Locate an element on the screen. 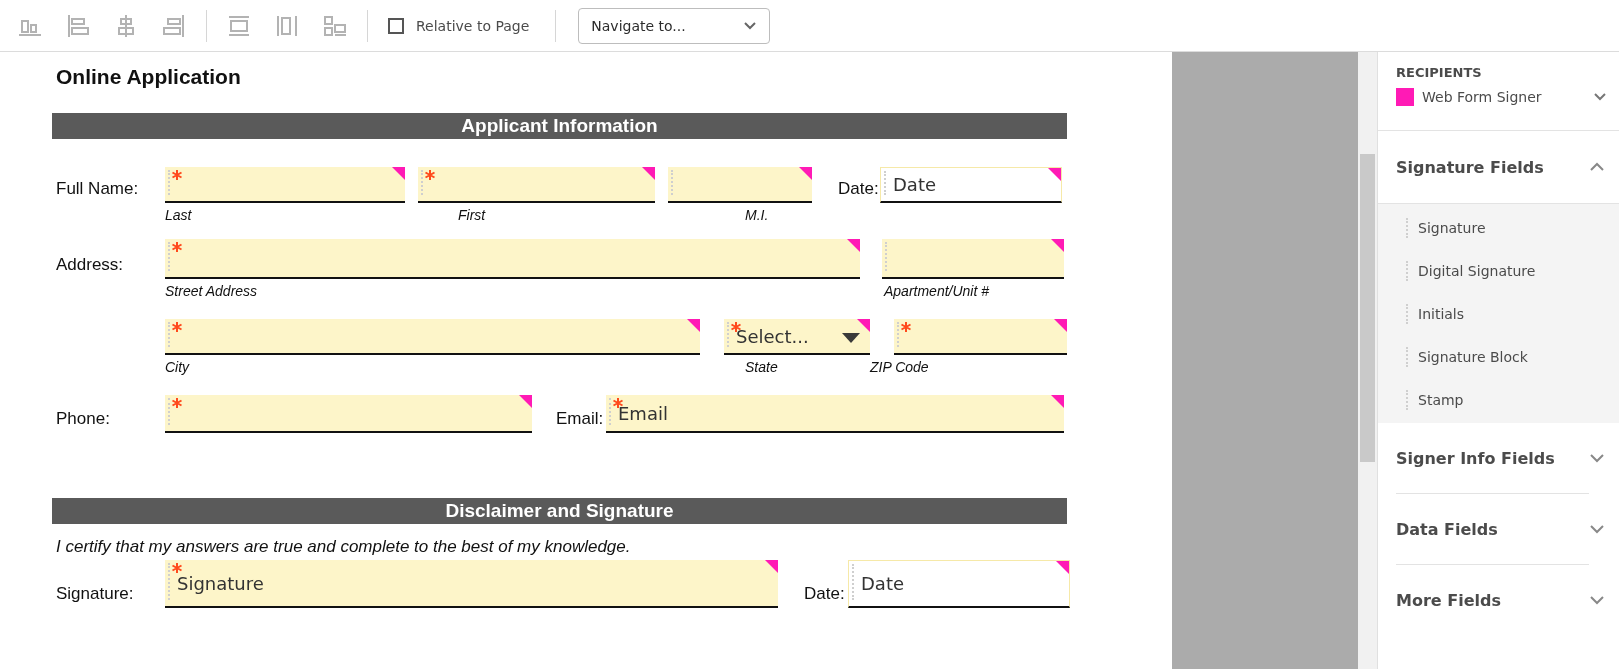 This screenshot has width=1619, height=669. field-label: Email: is located at coordinates (579, 419).